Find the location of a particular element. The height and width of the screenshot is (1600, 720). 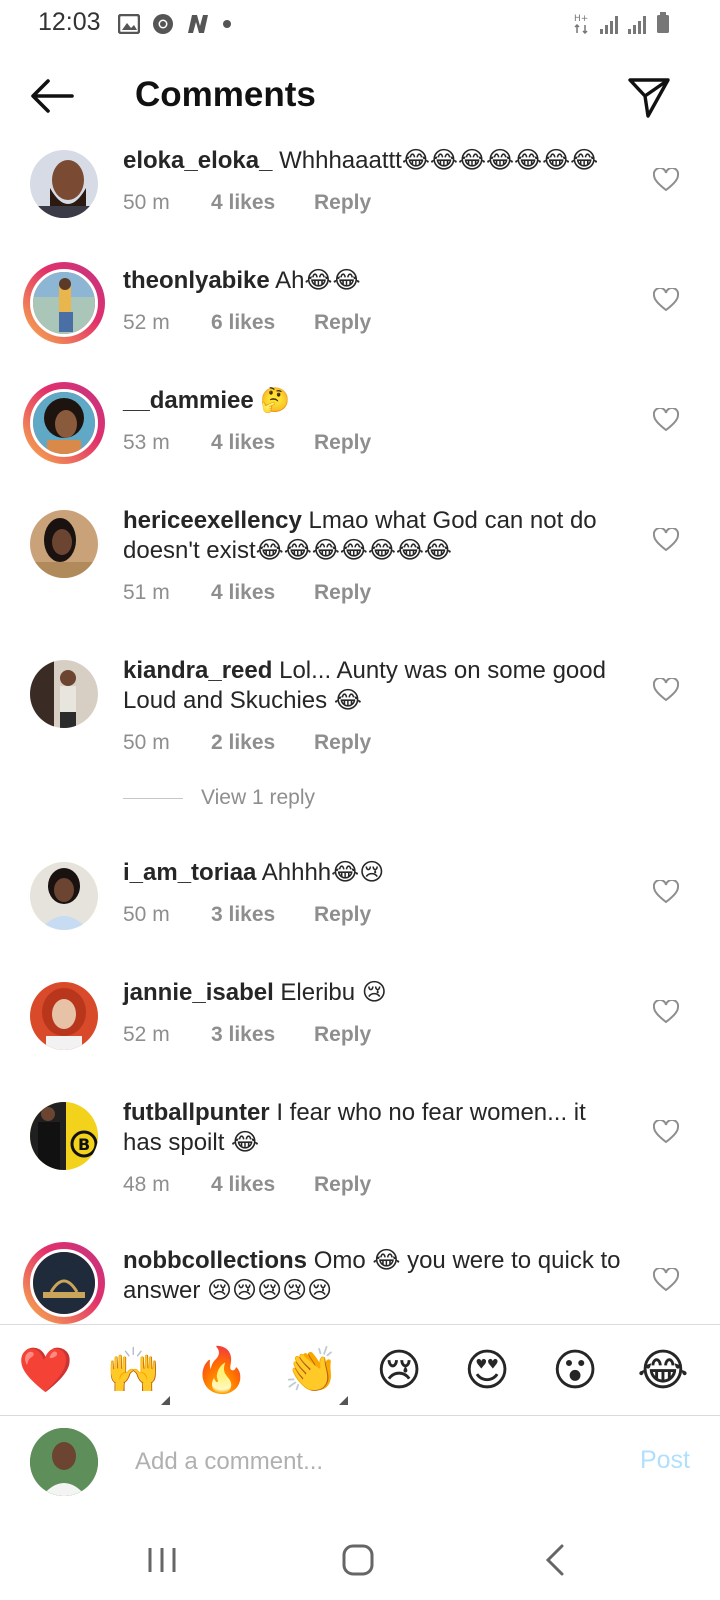

svg-text: H+ is located at coordinates (581, 19).